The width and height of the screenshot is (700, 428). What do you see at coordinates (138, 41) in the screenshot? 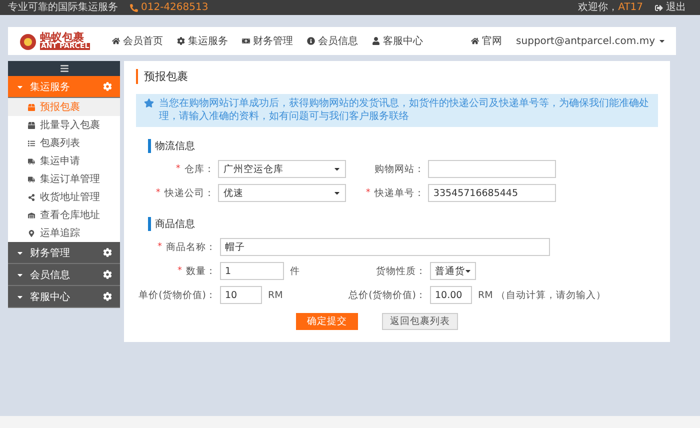
I see `nav-link: 会员首页` at bounding box center [138, 41].